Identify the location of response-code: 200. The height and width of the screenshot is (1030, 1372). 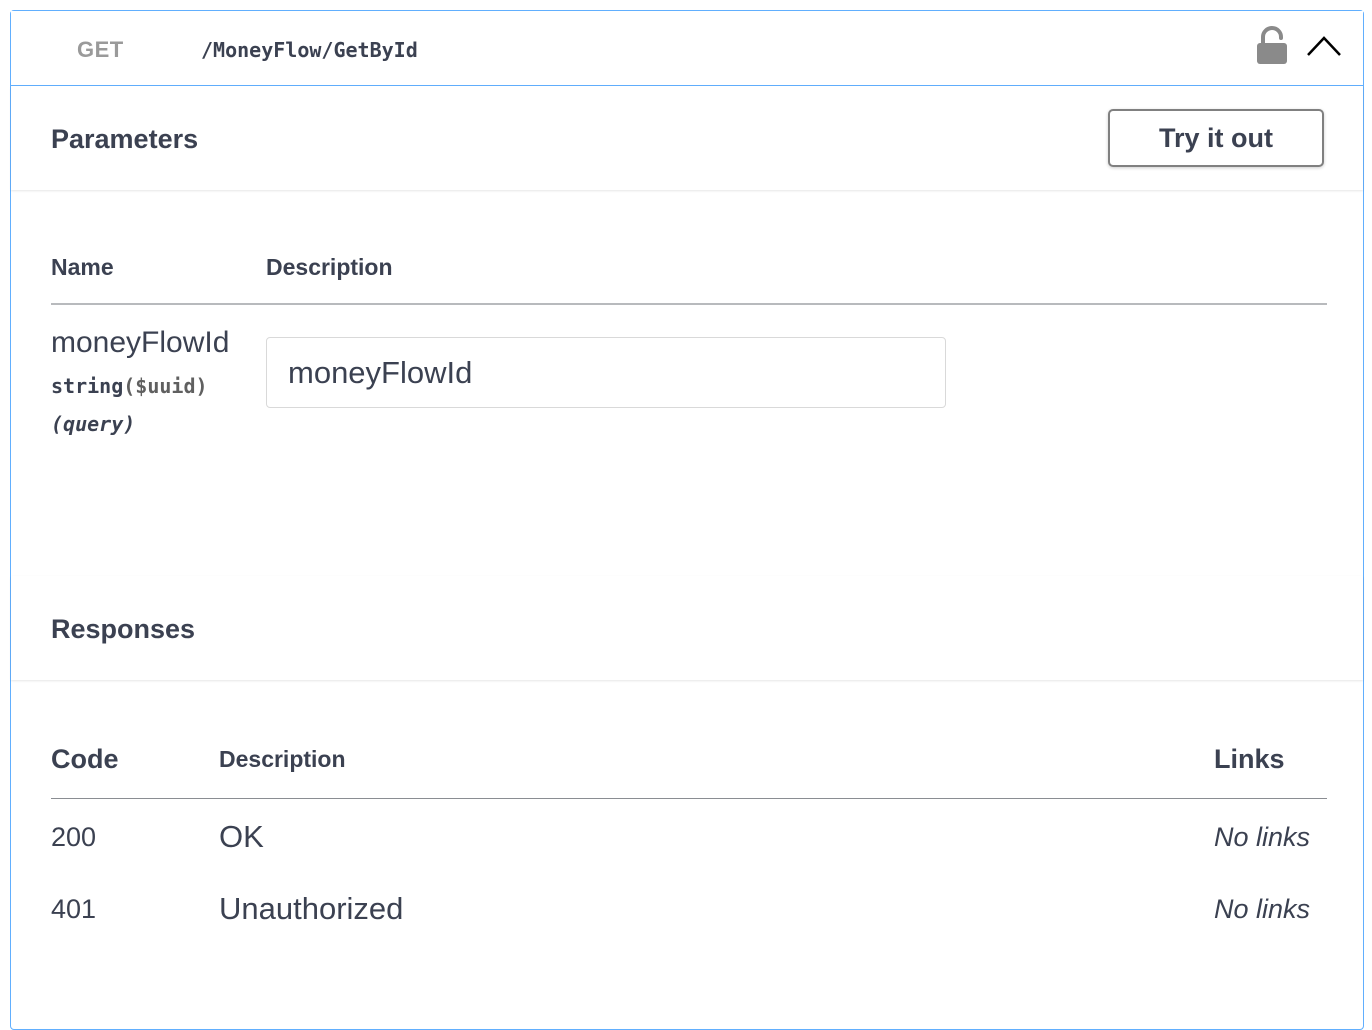
(74, 837).